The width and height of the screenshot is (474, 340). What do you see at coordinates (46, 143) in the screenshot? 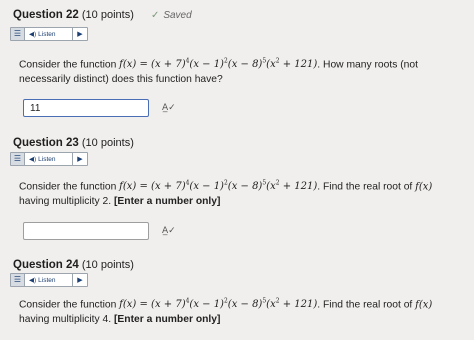
I see `question-title: Question 23` at bounding box center [46, 143].